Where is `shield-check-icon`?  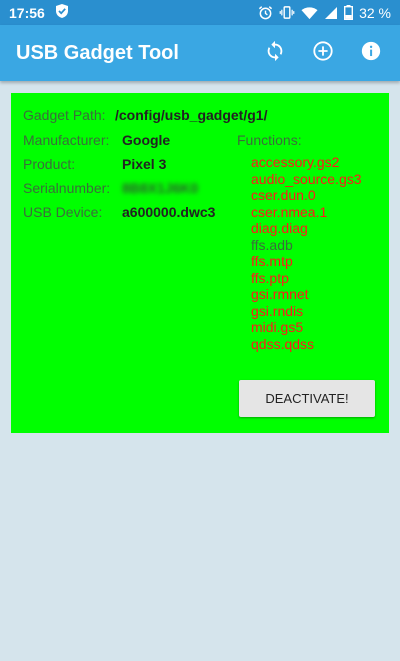
shield-check-icon is located at coordinates (62, 12).